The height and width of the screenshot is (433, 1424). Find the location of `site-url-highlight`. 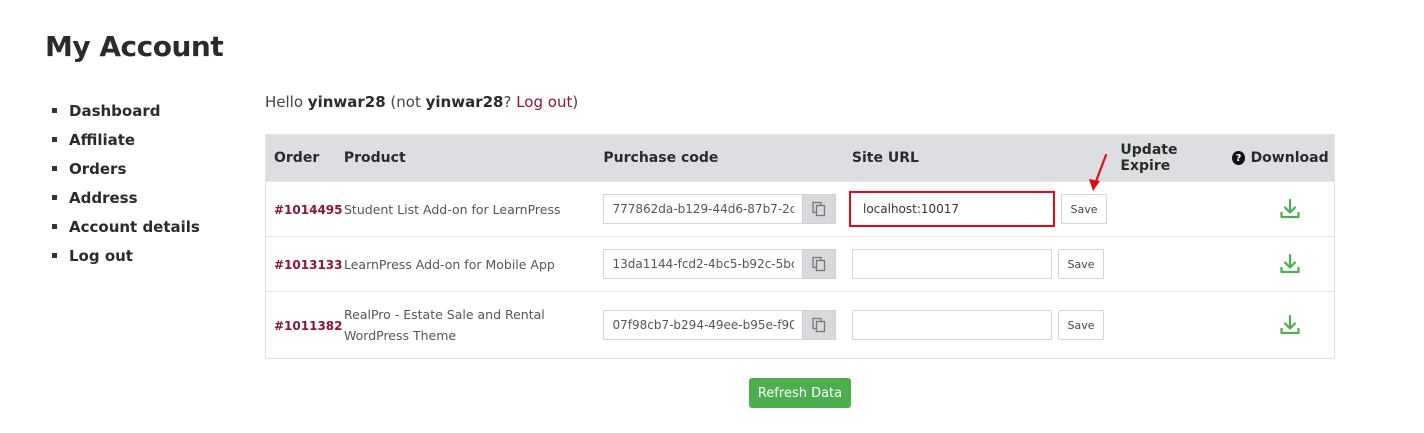

site-url-highlight is located at coordinates (951, 209).